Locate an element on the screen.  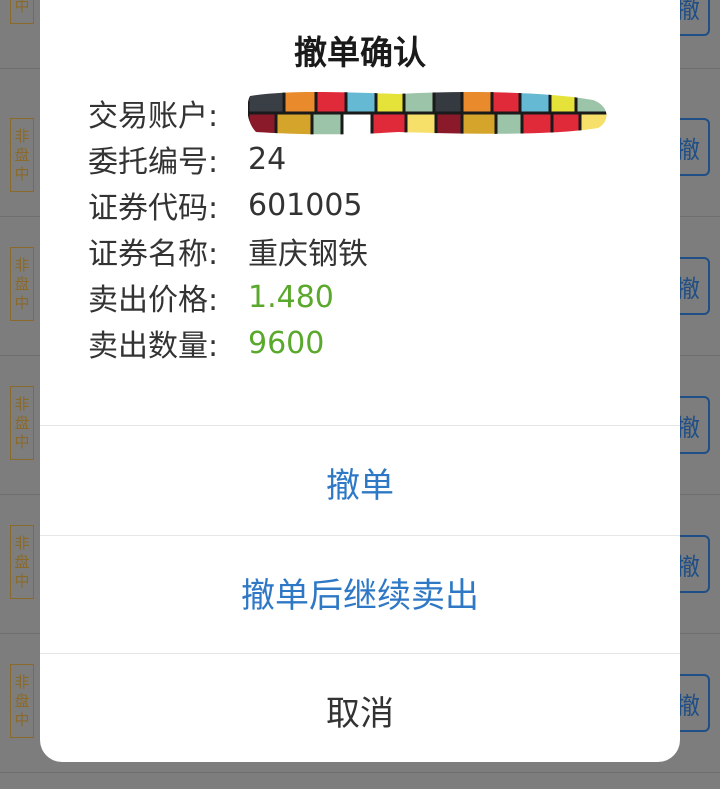
field-label: 证券名称: is located at coordinates (153, 254).